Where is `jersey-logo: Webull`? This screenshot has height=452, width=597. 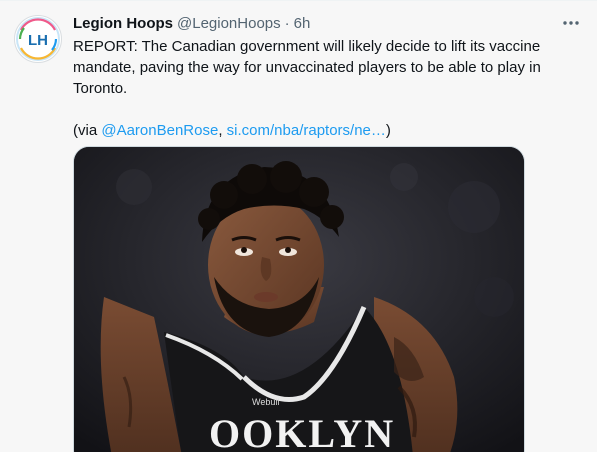 jersey-logo: Webull is located at coordinates (265, 402).